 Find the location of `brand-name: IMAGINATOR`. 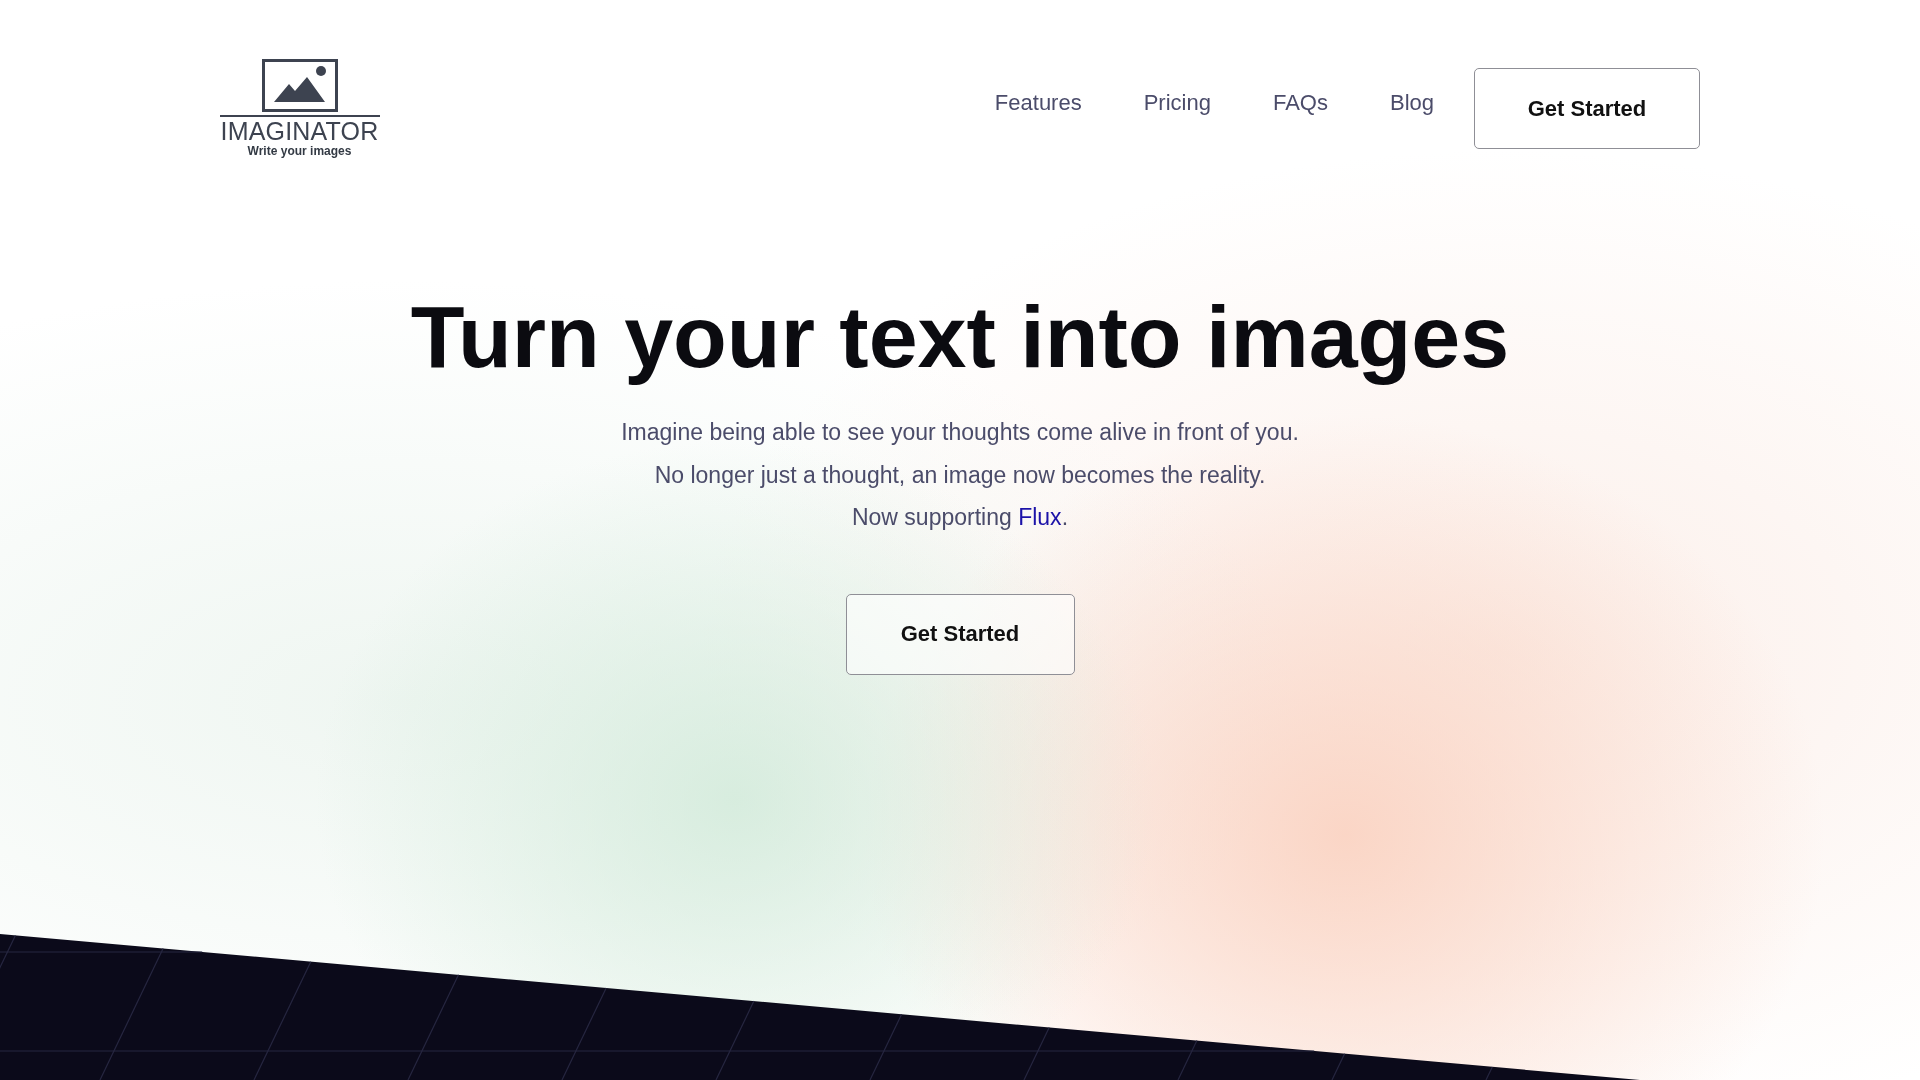

brand-name: IMAGINATOR is located at coordinates (299, 131).